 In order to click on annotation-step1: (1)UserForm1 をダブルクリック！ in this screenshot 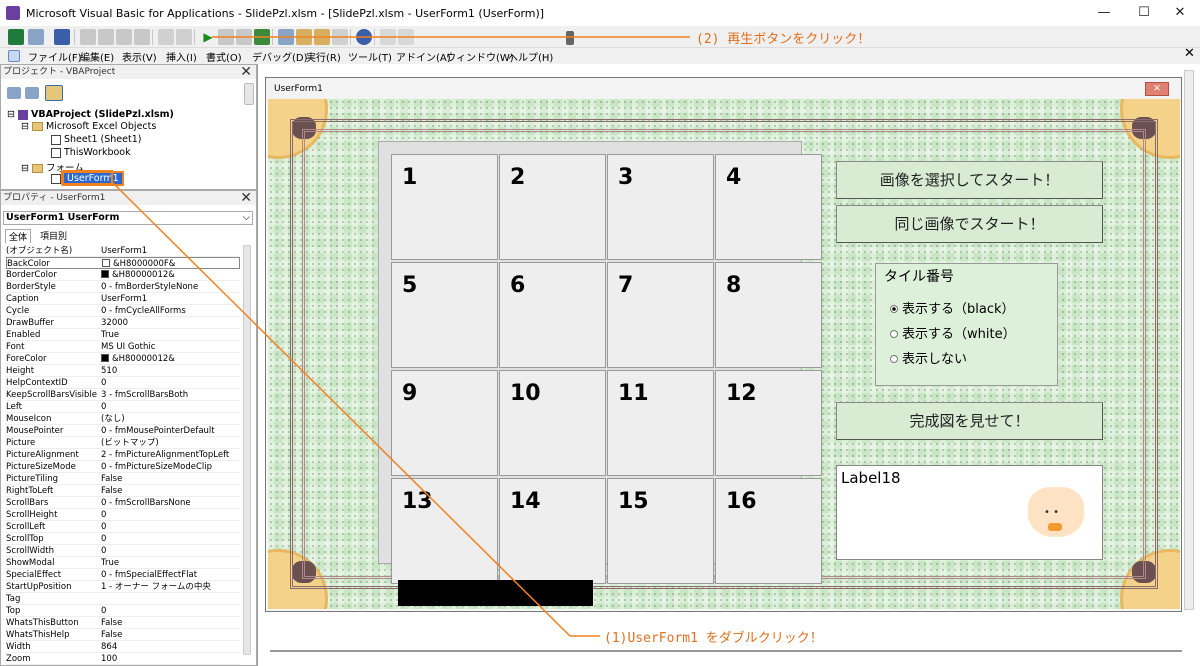, I will do `click(713, 638)`.